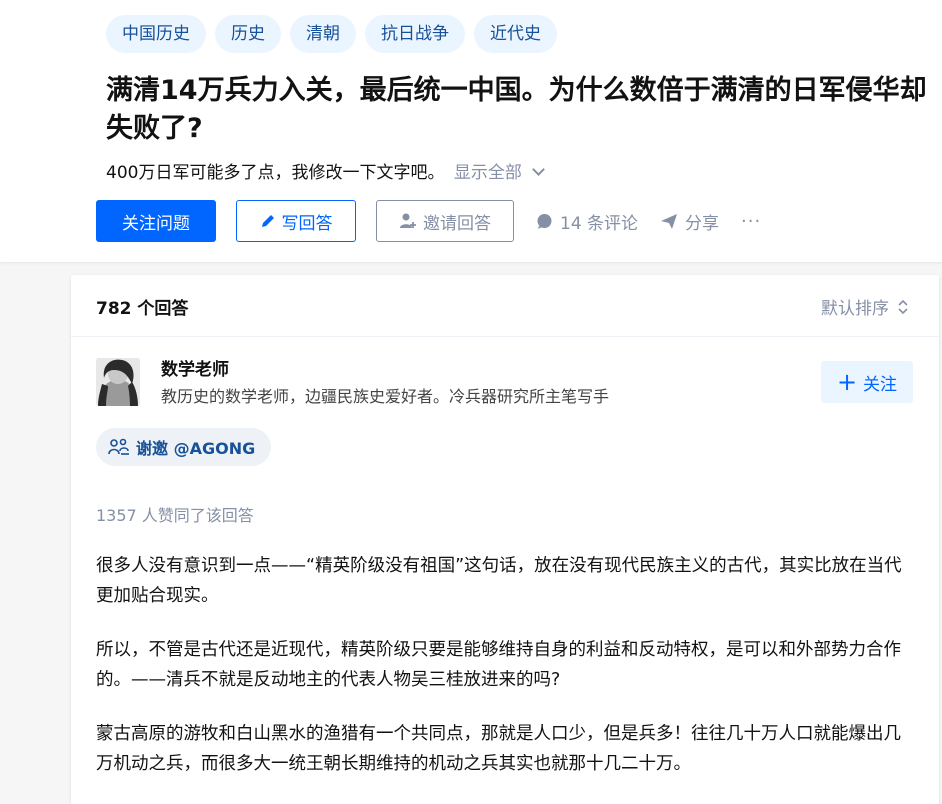 The width and height of the screenshot is (942, 804). What do you see at coordinates (599, 223) in the screenshot?
I see `comments-label: 14 条评论` at bounding box center [599, 223].